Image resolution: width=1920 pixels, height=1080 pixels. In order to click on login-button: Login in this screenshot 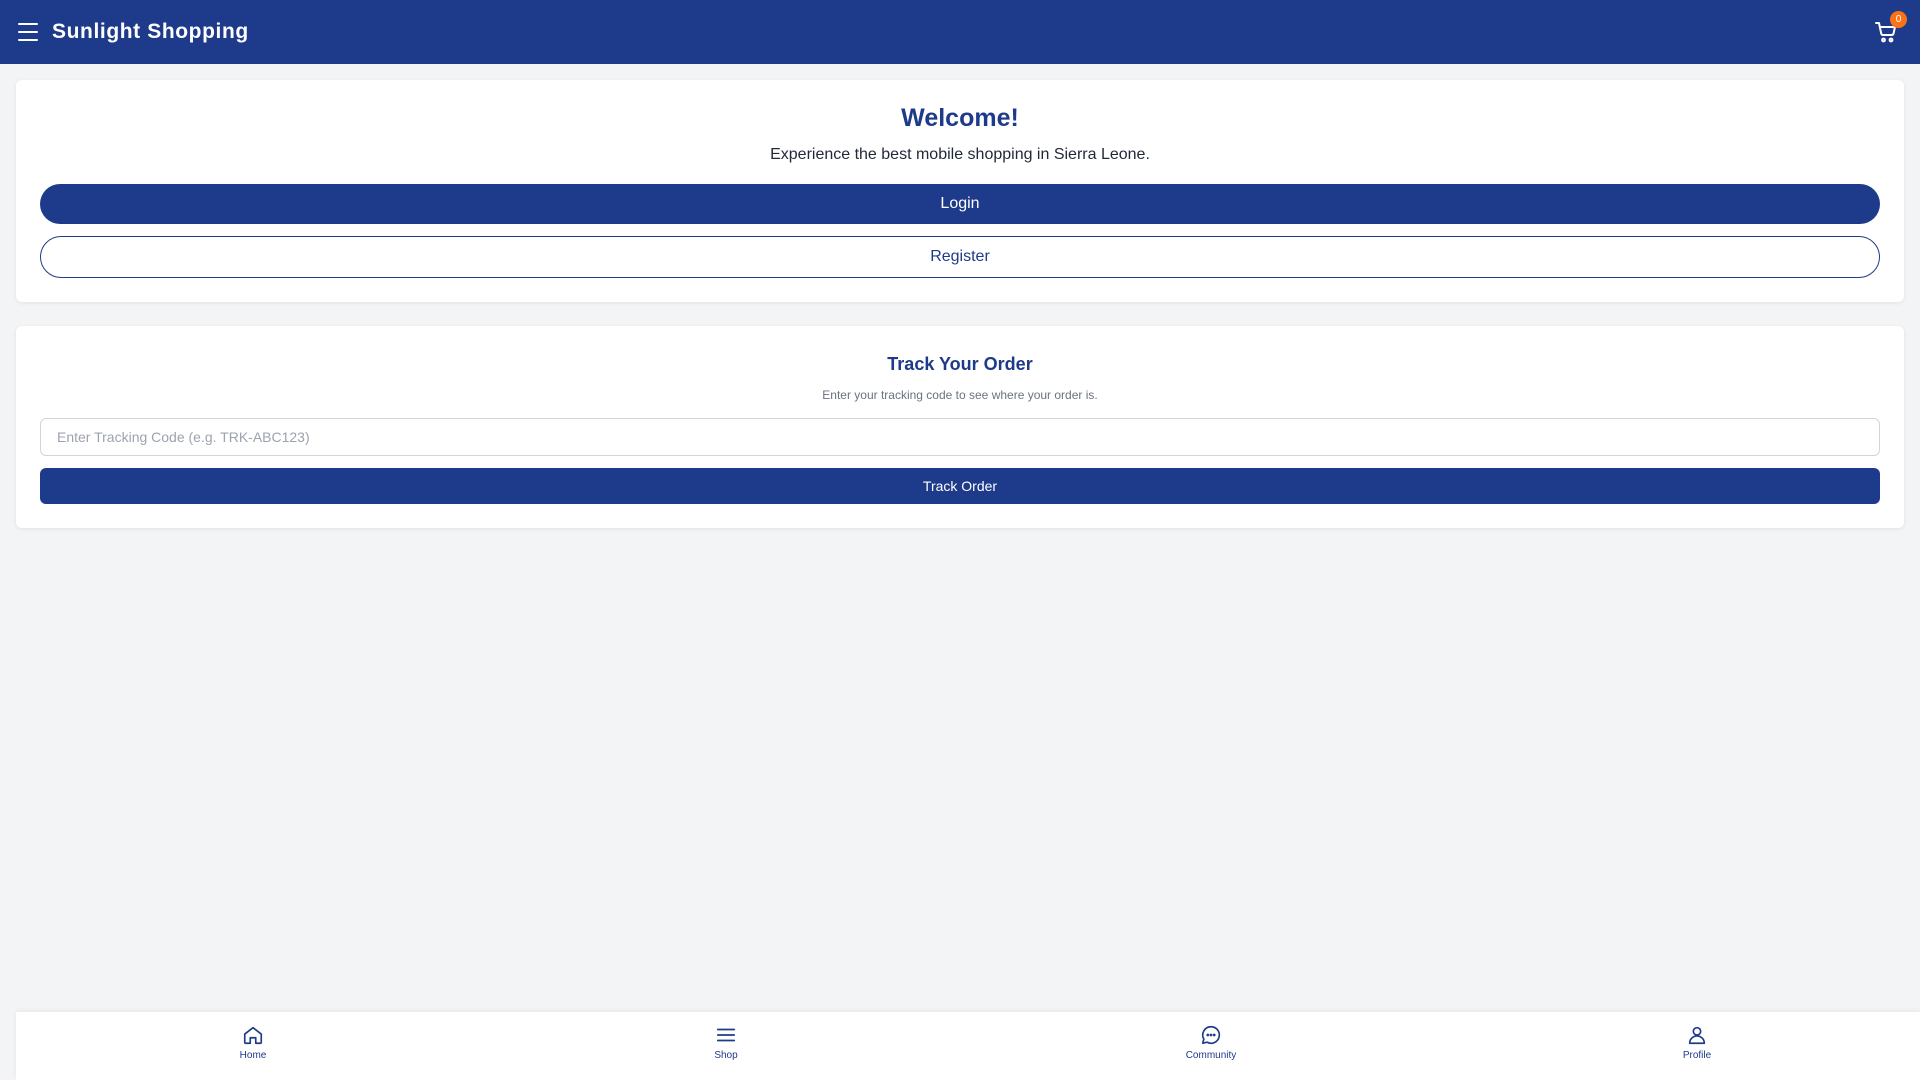, I will do `click(960, 204)`.